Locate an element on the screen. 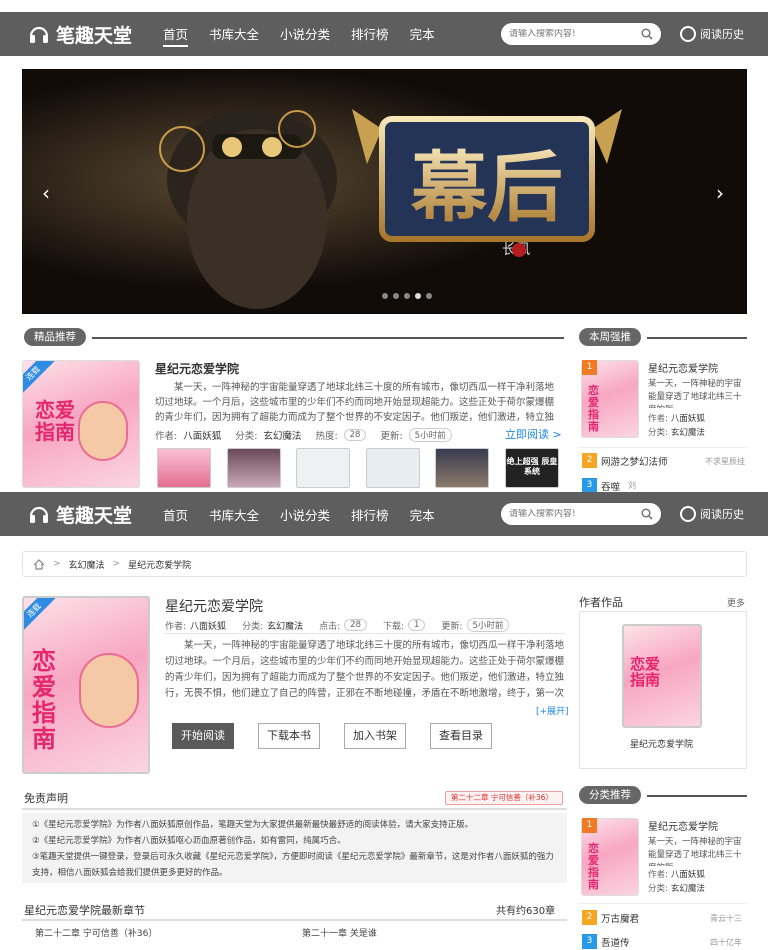 The width and height of the screenshot is (768, 950). banner-next-arrow: › is located at coordinates (720, 193).